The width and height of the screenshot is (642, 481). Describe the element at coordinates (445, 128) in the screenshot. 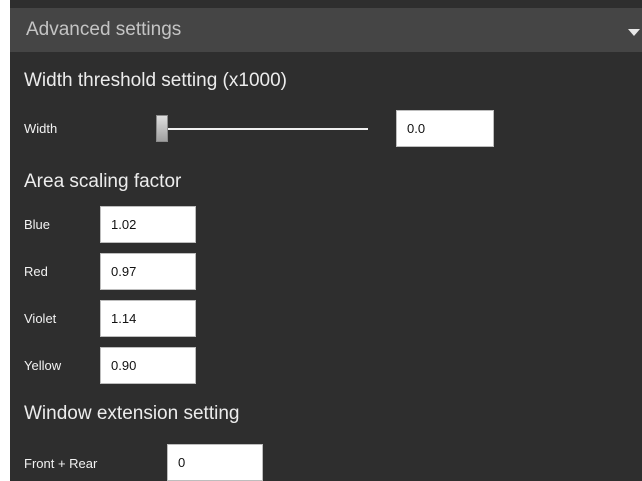

I see `width-value-field` at that location.